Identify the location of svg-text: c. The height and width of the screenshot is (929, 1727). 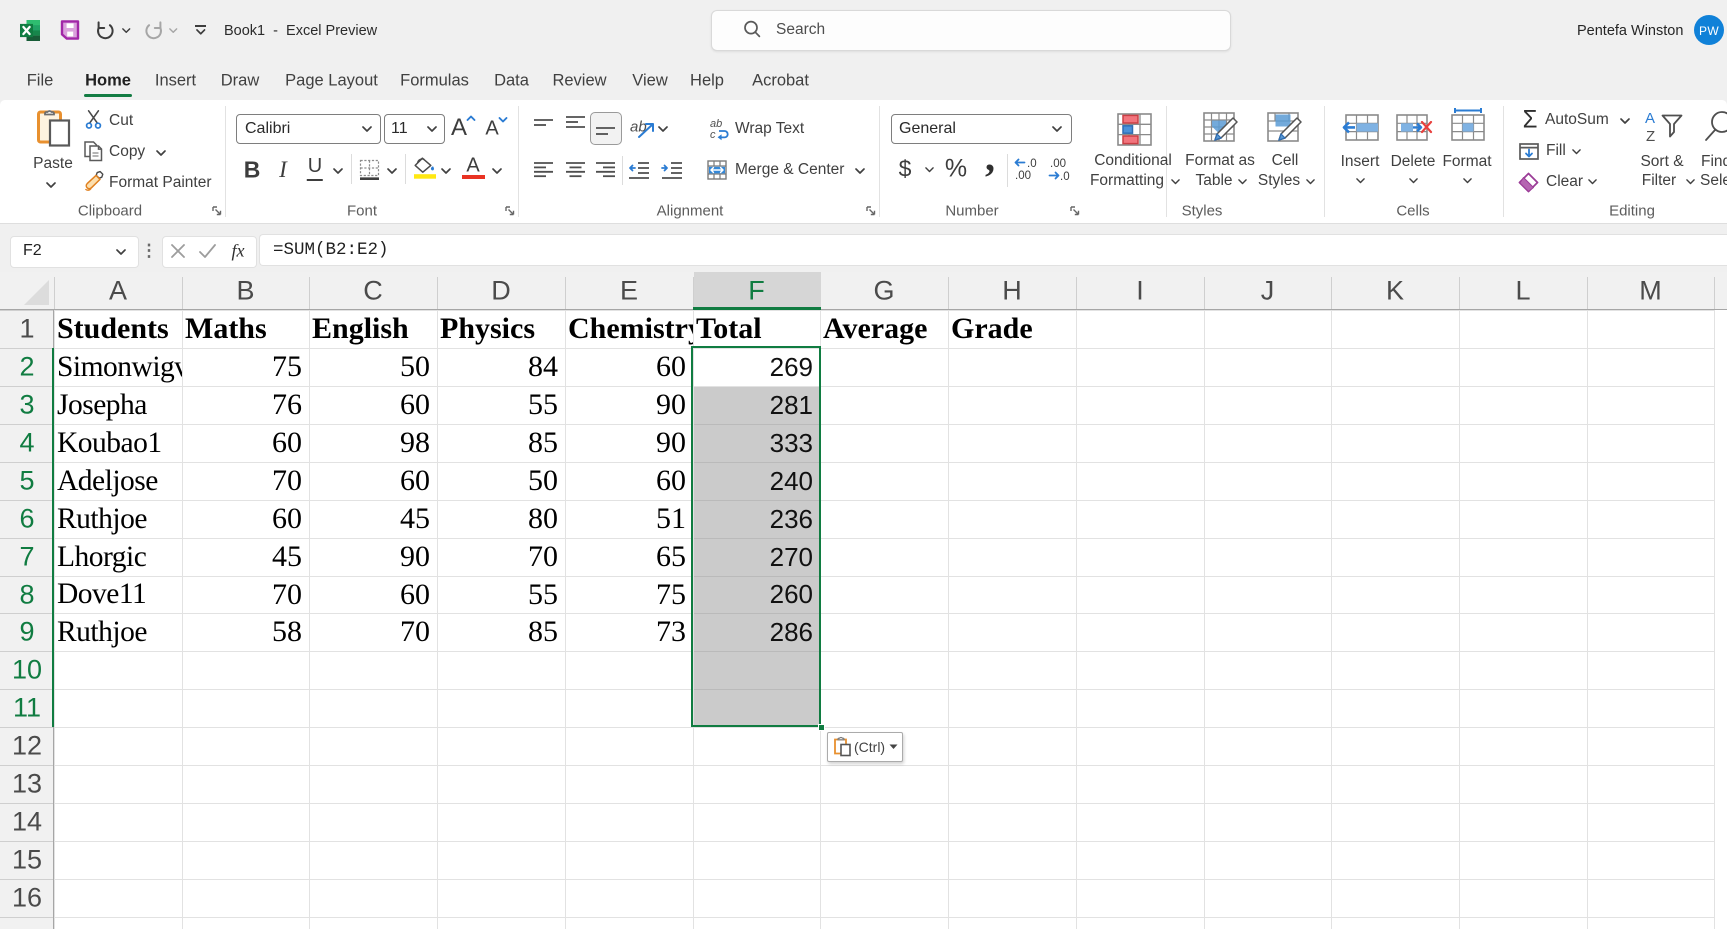
(713, 135).